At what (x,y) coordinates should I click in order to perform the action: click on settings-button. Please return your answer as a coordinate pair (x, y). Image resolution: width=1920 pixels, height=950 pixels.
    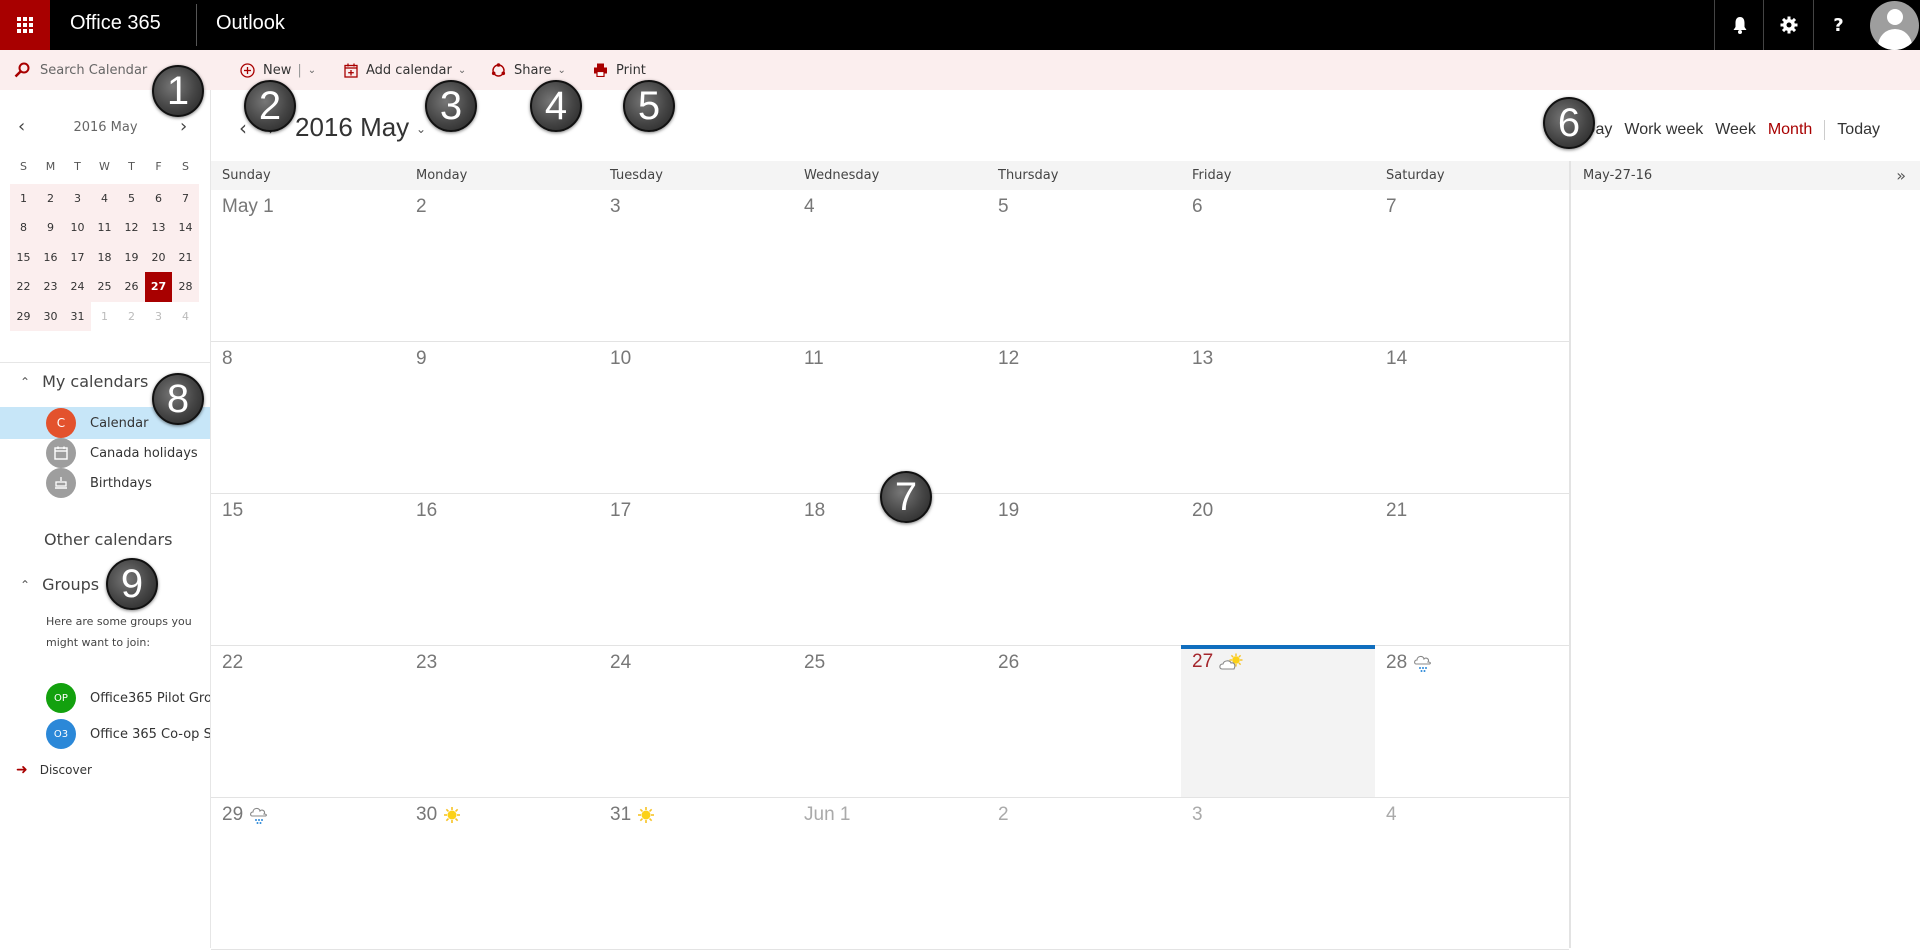
    Looking at the image, I should click on (1788, 25).